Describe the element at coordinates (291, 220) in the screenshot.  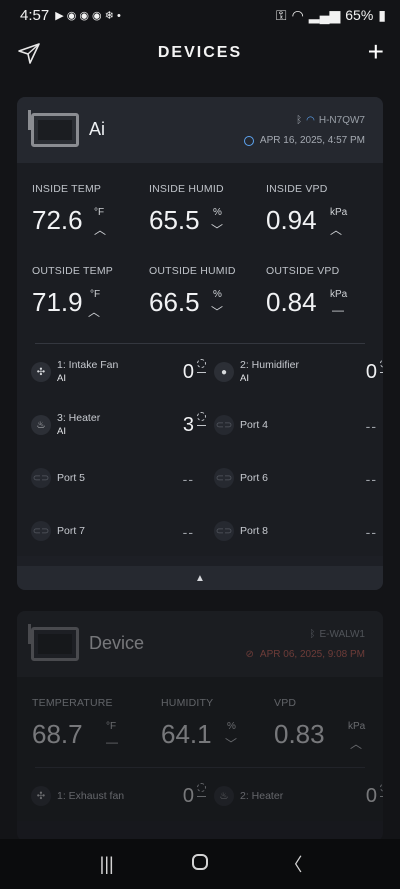
I see `metric-value: 0.94` at that location.